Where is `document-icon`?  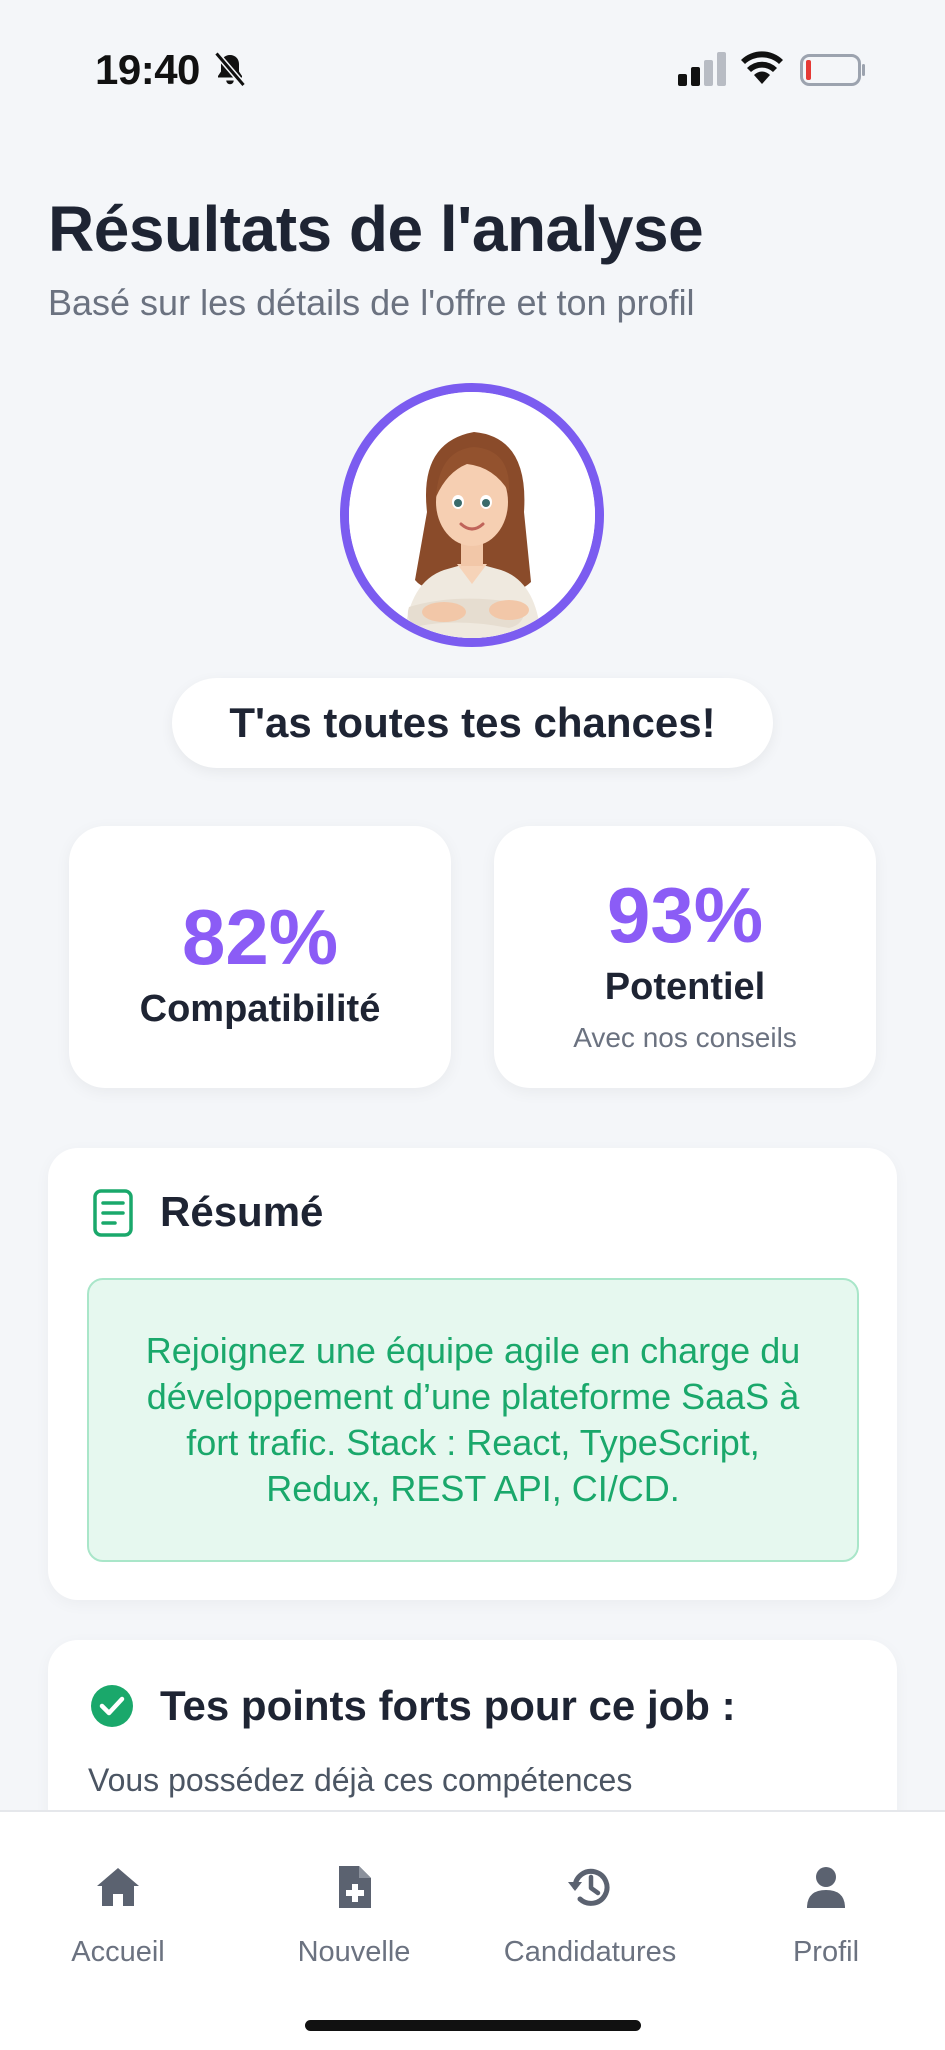
document-icon is located at coordinates (113, 1213).